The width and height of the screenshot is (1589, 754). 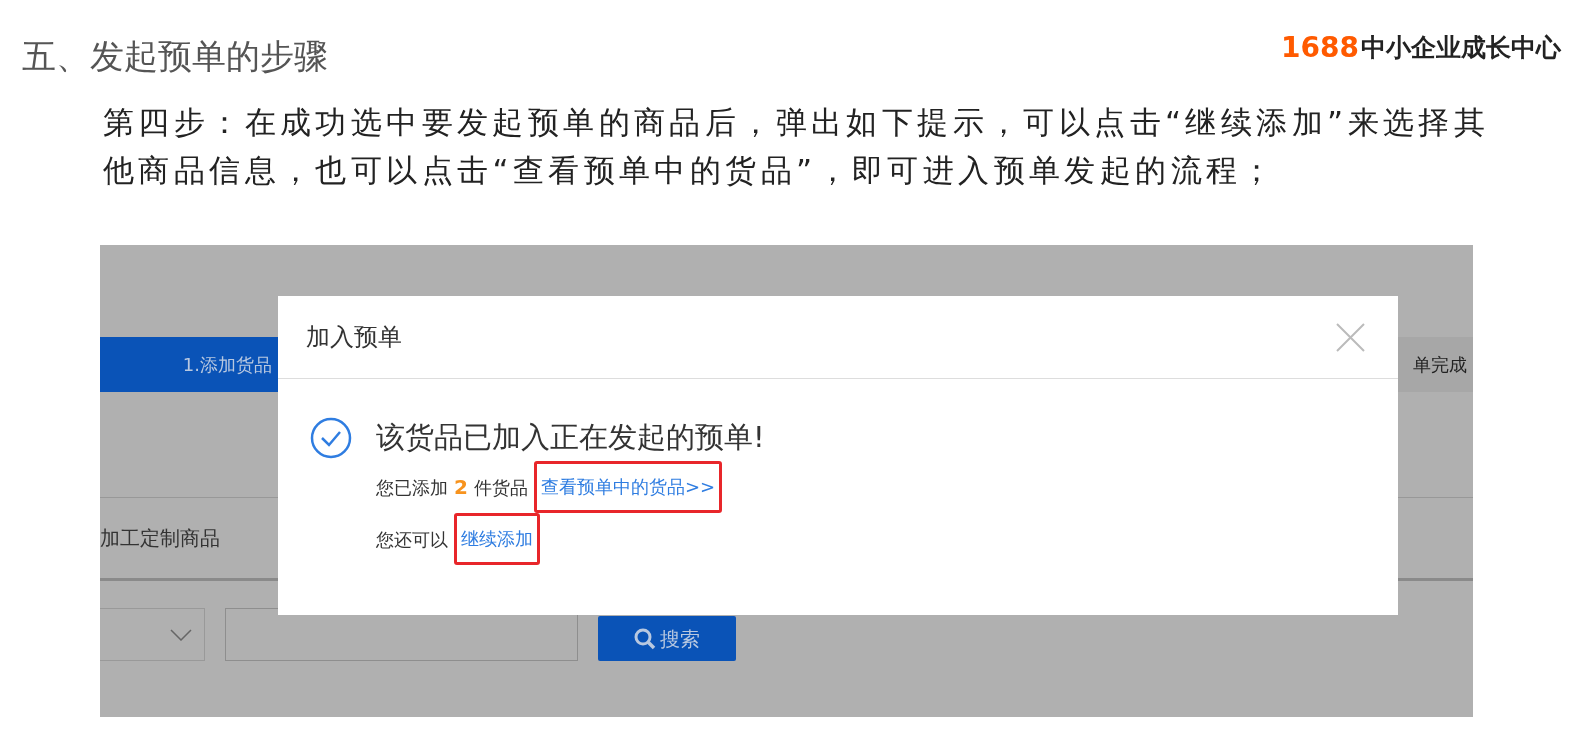 I want to click on category-label: 加工定制商品, so click(x=160, y=538).